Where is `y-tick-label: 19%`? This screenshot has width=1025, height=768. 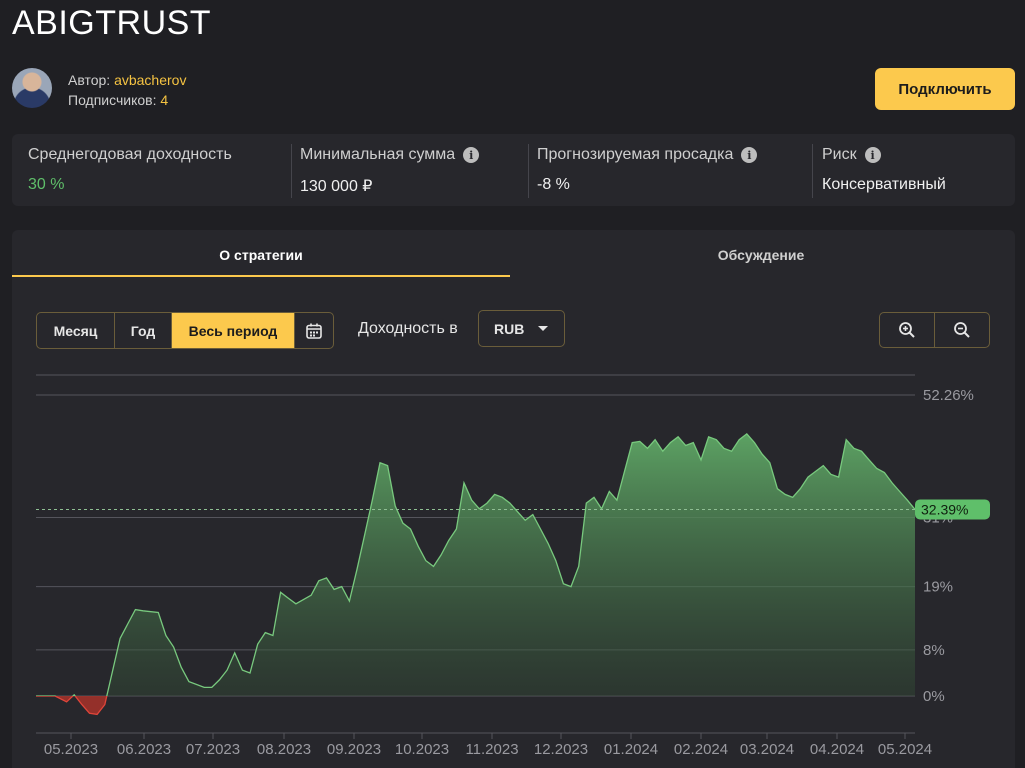
y-tick-label: 19% is located at coordinates (938, 587).